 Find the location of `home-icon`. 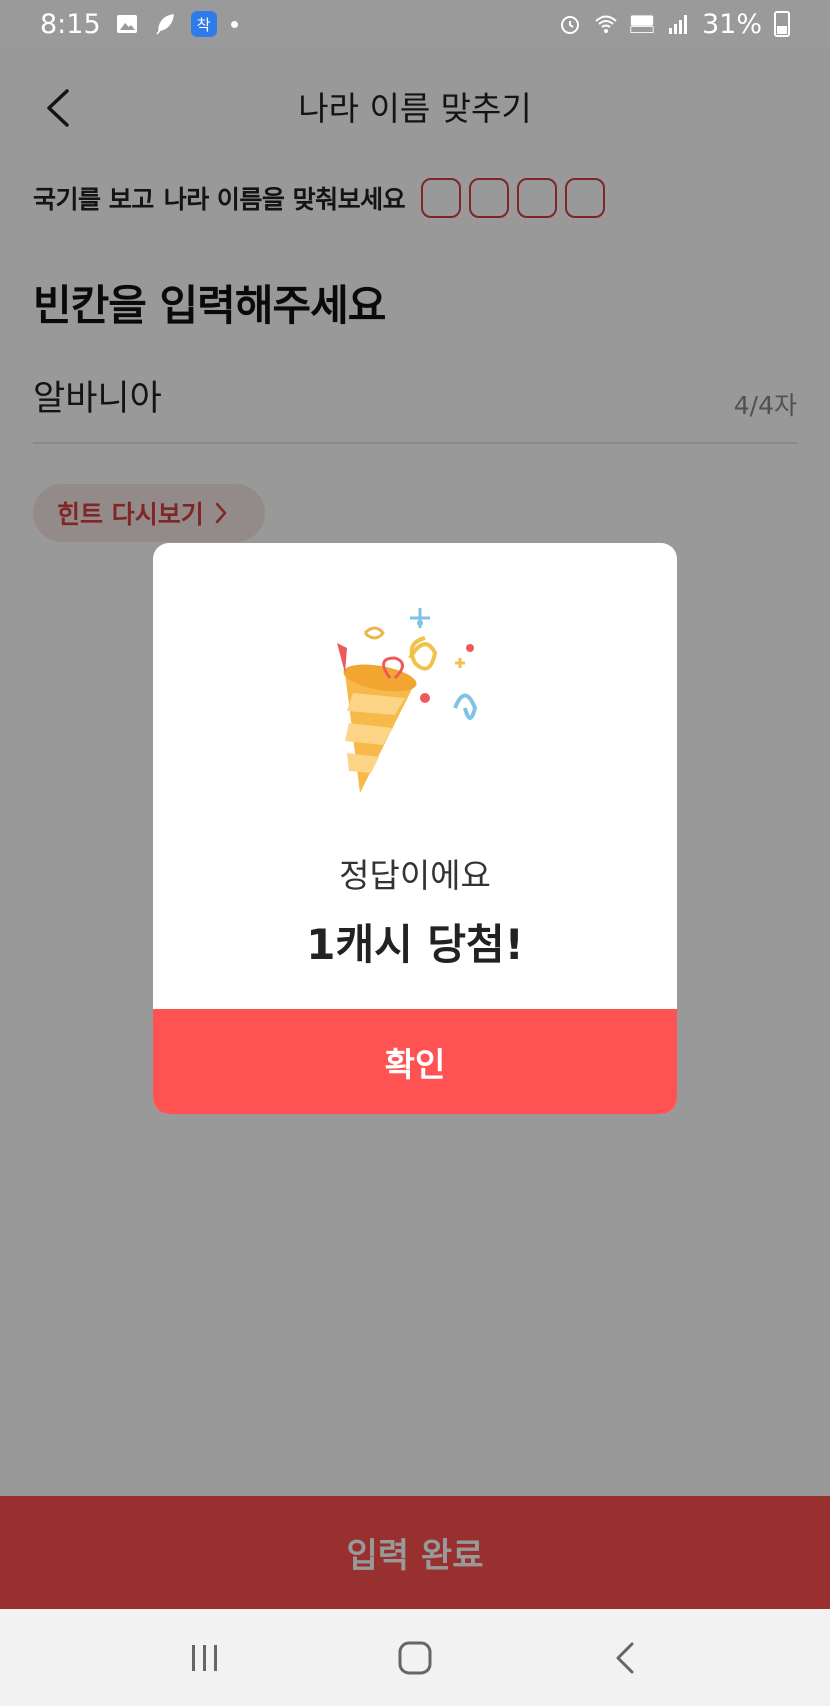

home-icon is located at coordinates (415, 1657).